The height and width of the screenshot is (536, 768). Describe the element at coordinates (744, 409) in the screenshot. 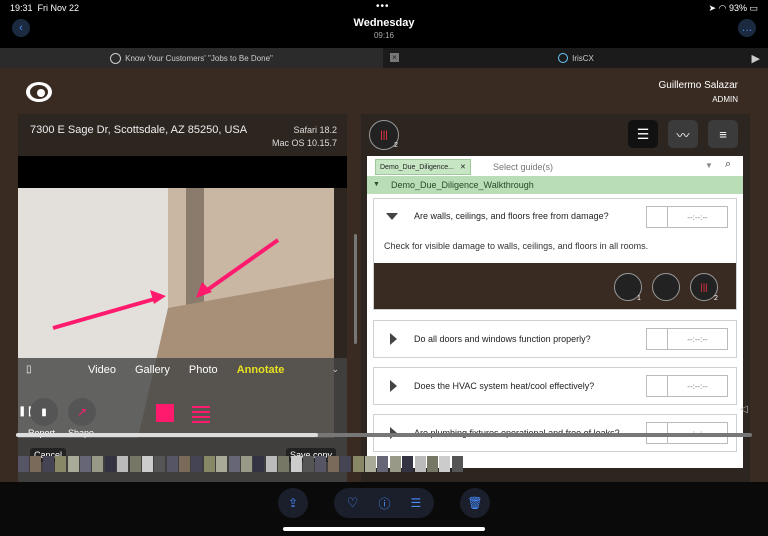

I see `mute-icon: ◁` at that location.